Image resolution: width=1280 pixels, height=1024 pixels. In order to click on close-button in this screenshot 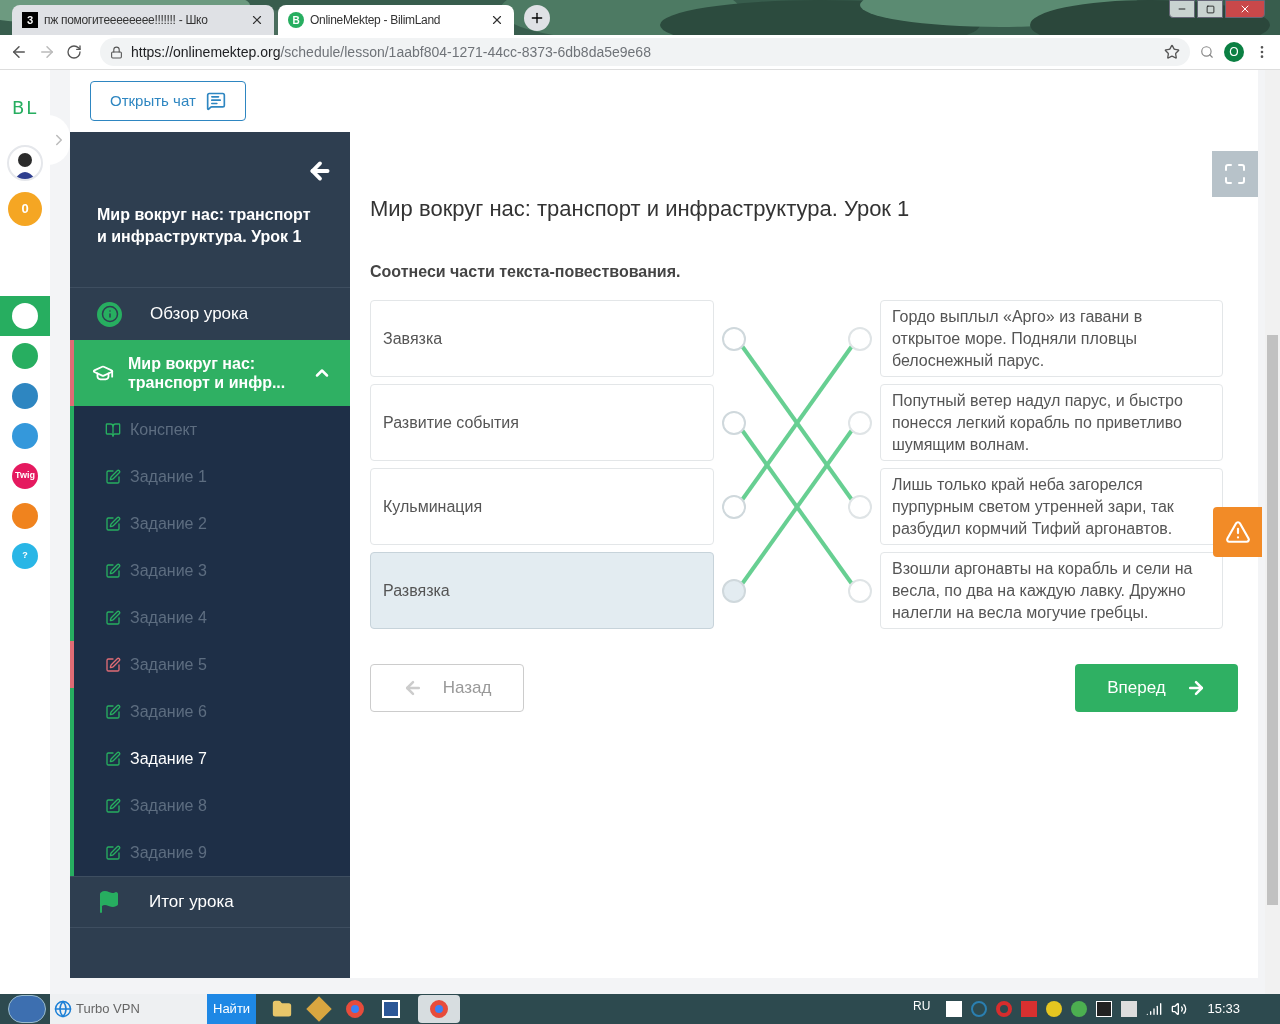, I will do `click(1245, 9)`.